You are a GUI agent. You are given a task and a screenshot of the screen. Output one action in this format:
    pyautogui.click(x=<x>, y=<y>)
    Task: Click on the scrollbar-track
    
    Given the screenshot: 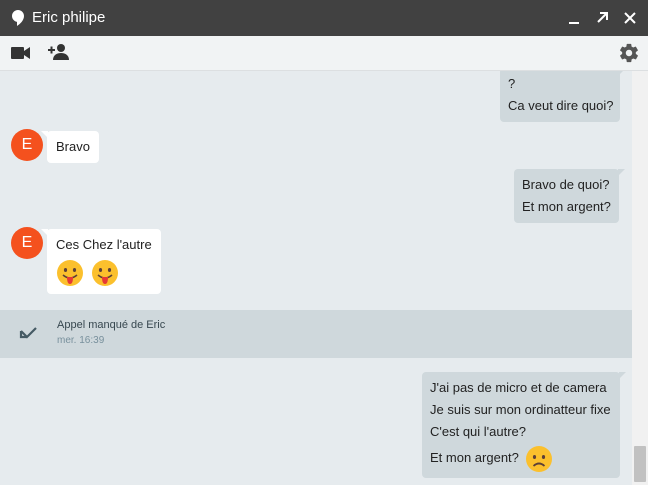 What is the action you would take?
    pyautogui.click(x=640, y=278)
    